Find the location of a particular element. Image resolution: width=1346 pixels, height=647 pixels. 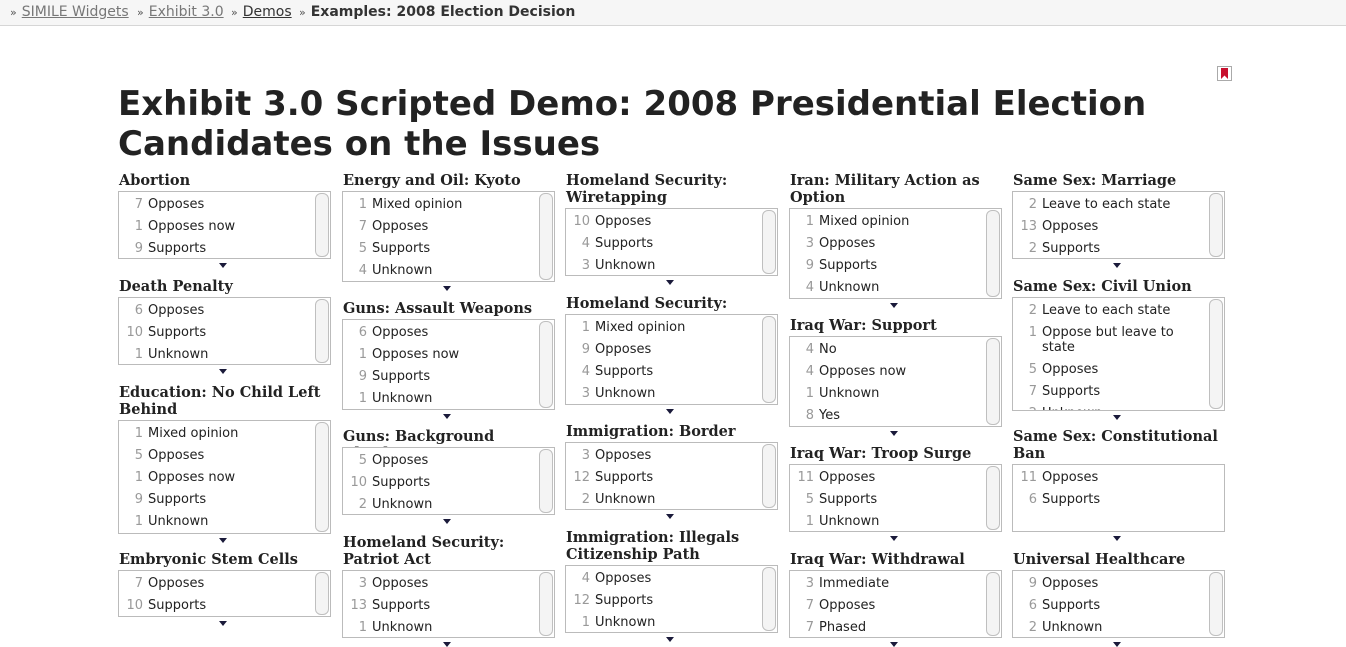

facet-value-immediate: 3 Immediate is located at coordinates (887, 583).